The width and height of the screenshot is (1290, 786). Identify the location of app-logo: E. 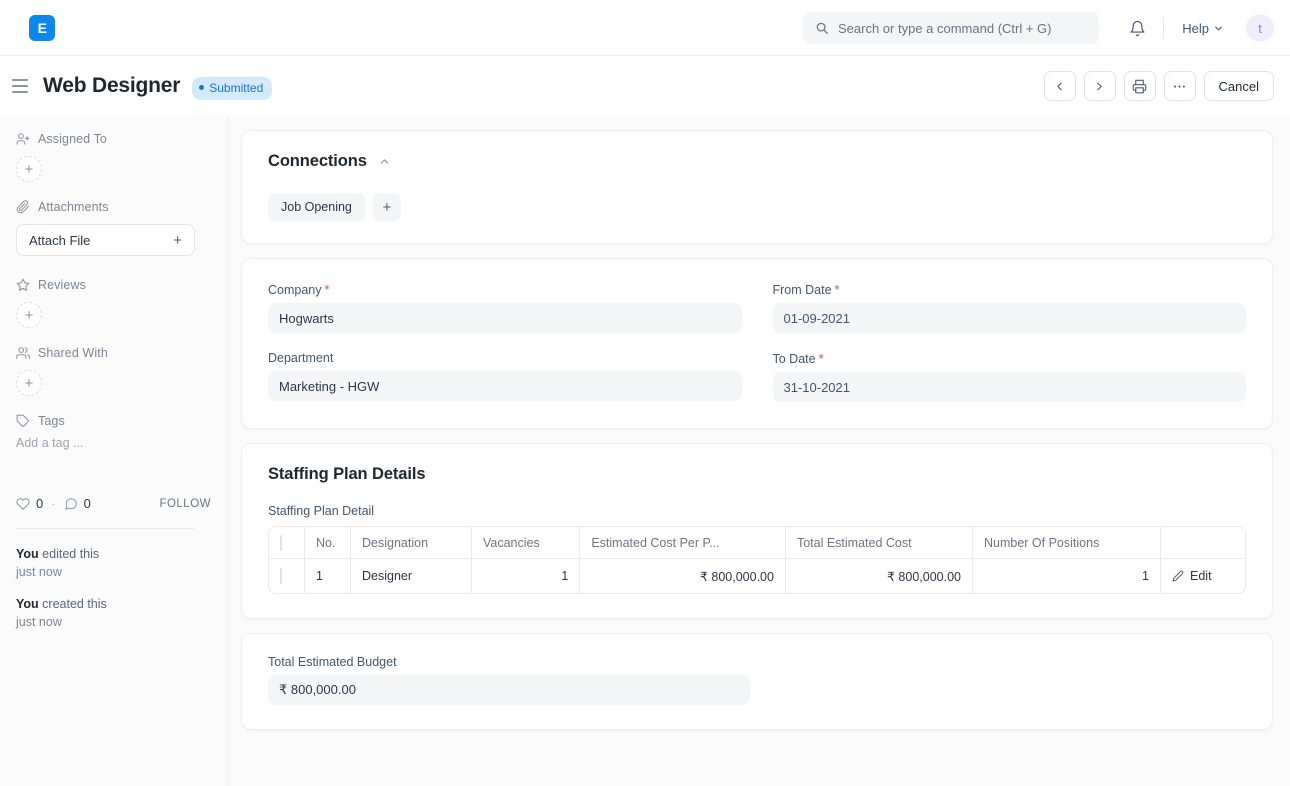
(42, 27).